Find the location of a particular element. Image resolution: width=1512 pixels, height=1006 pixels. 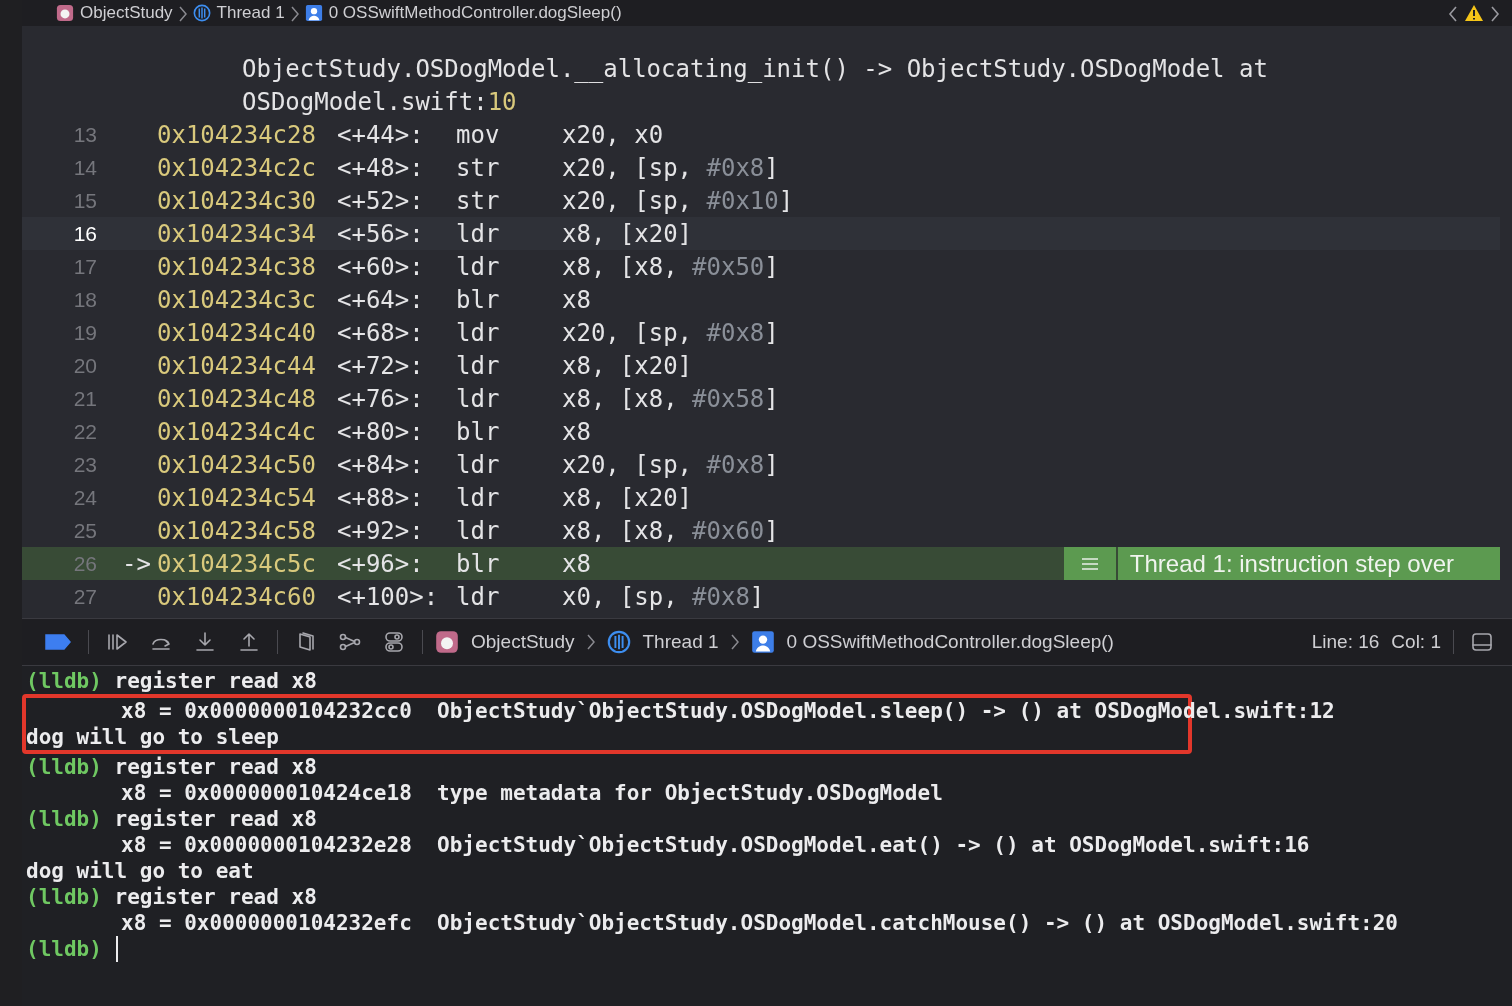

line-number: 23 is located at coordinates (84, 464).